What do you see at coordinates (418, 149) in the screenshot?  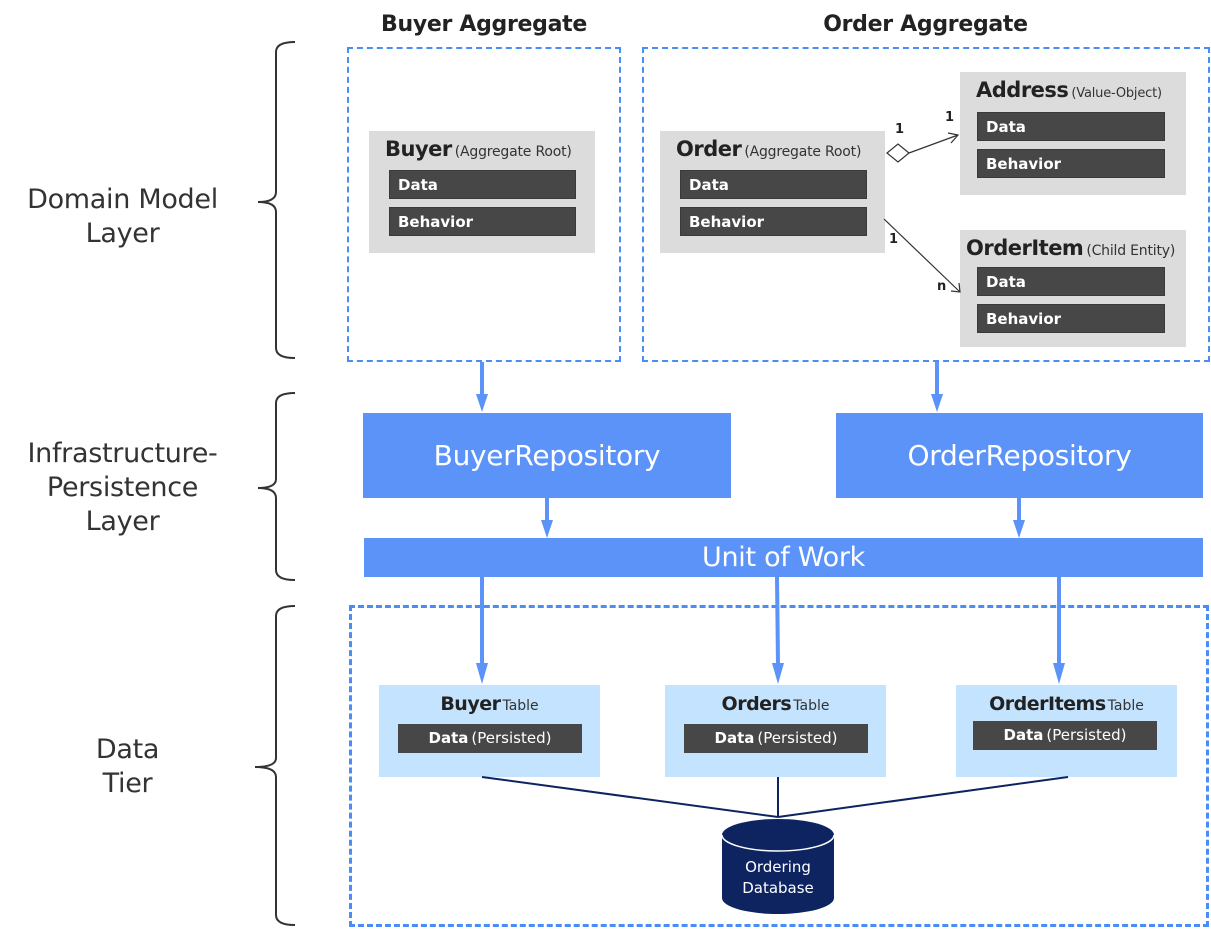 I see `entity-name: Buyer` at bounding box center [418, 149].